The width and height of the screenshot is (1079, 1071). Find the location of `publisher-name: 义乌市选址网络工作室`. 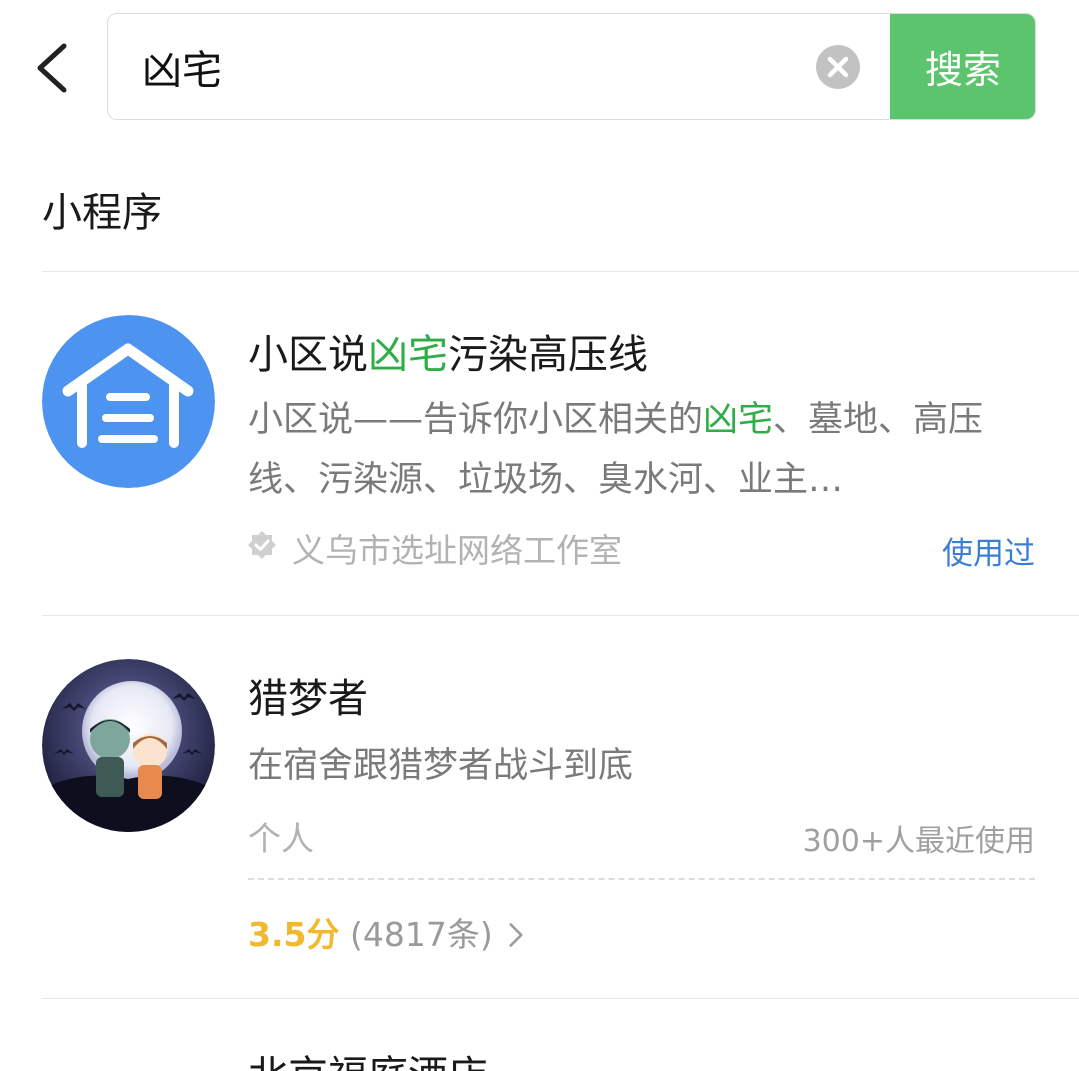

publisher-name: 义乌市选址网络工作室 is located at coordinates (457, 550).